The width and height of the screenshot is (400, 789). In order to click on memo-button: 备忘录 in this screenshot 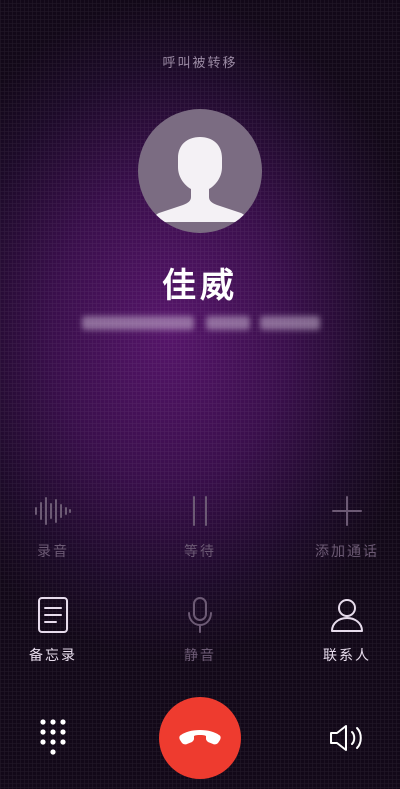, I will do `click(53, 629)`.